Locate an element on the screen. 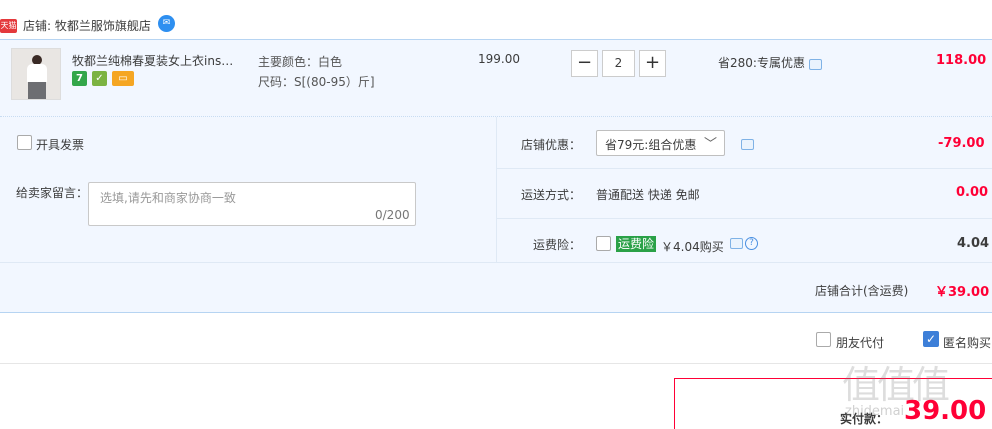  shipping-label: 运送方式： is located at coordinates (551, 195).